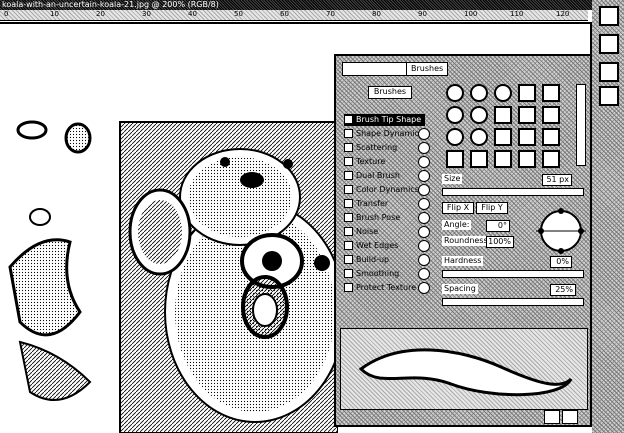  What do you see at coordinates (561, 231) in the screenshot?
I see `angle-roundness-widget` at bounding box center [561, 231].